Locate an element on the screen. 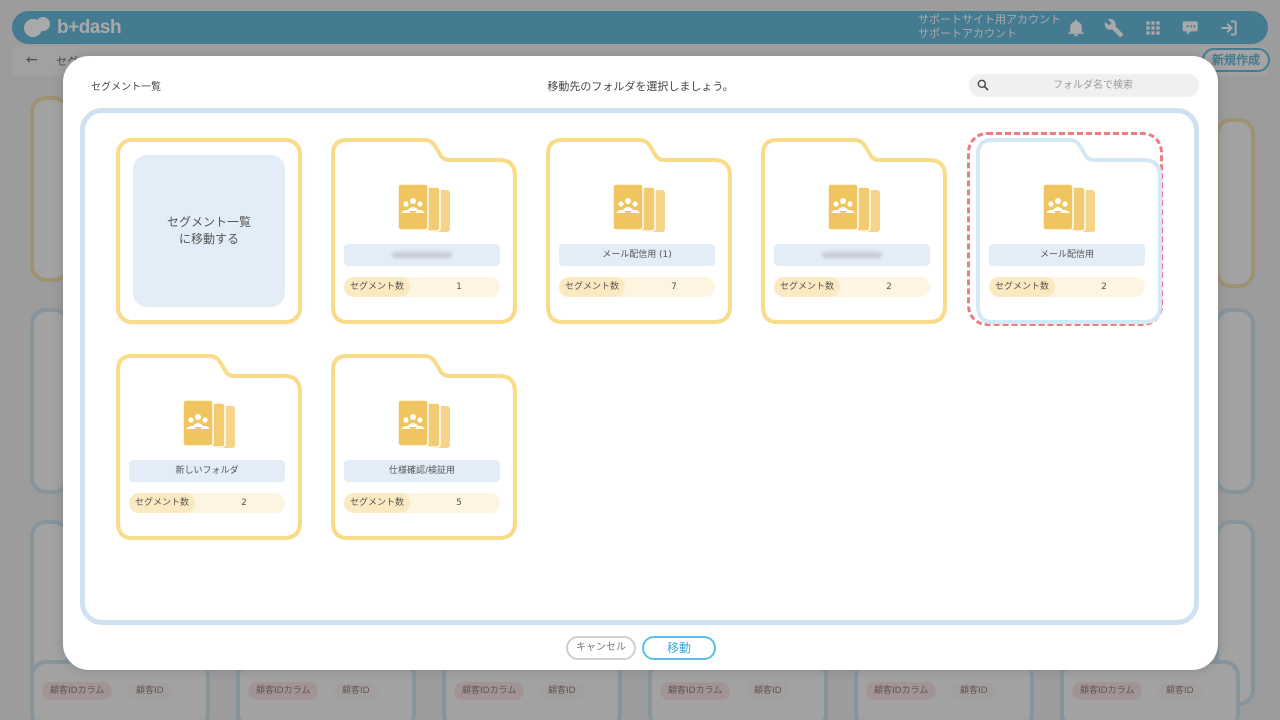 Image resolution: width=1280 pixels, height=720 pixels. segment-count-value: 5 is located at coordinates (459, 503).